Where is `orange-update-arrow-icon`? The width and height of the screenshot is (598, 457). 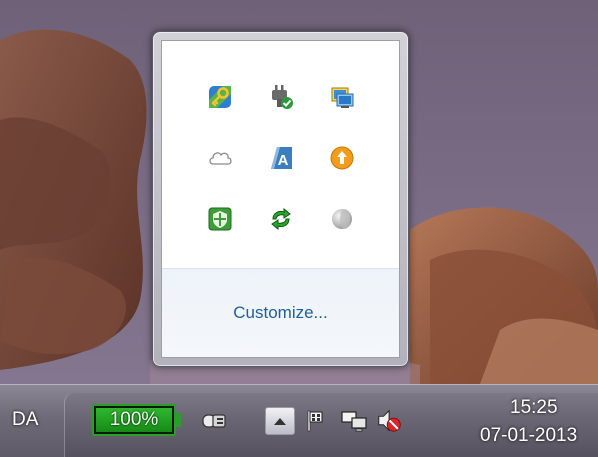
orange-update-arrow-icon is located at coordinates (342, 158).